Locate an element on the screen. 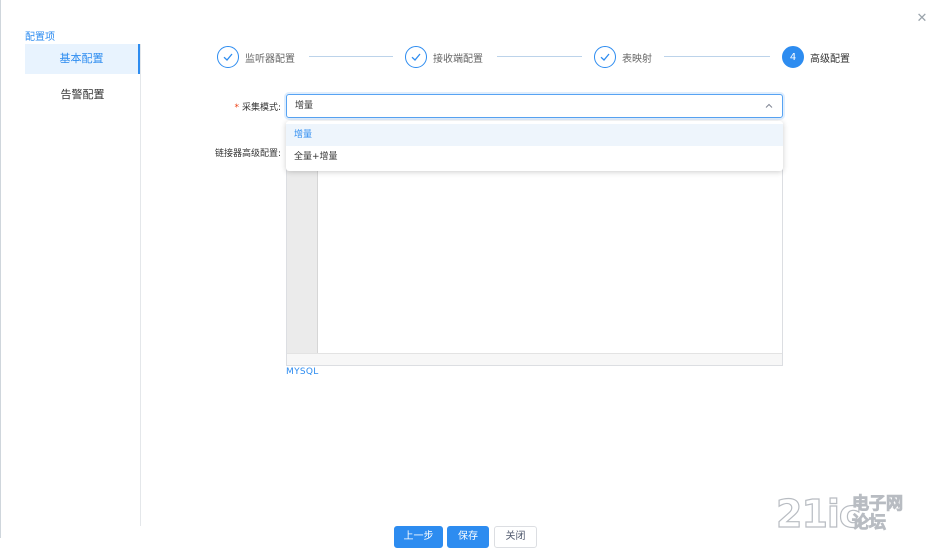 The width and height of the screenshot is (934, 548). dialog-left-border is located at coordinates (0, 269).